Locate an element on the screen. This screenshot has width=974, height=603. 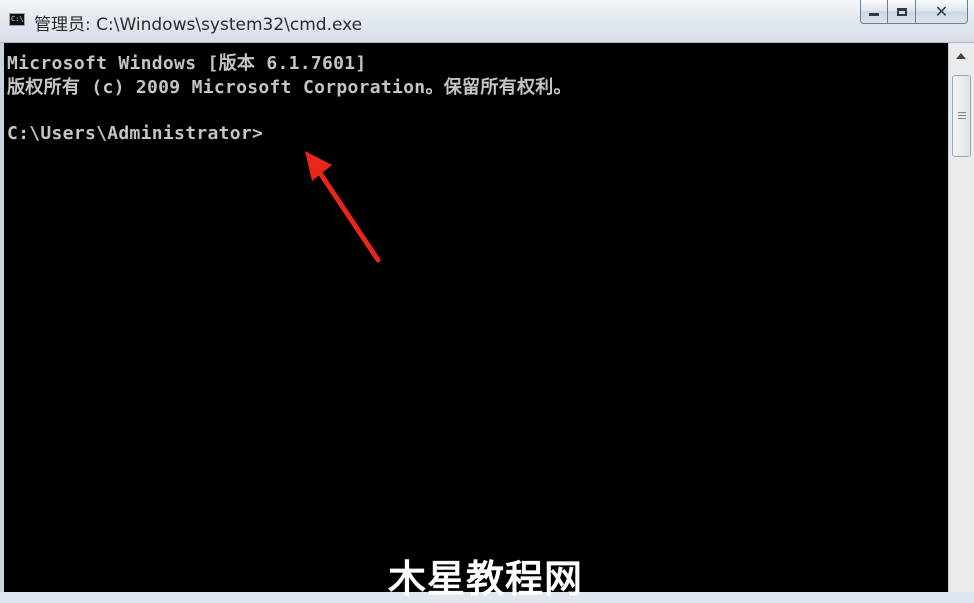
maximize-button is located at coordinates (902, 12).